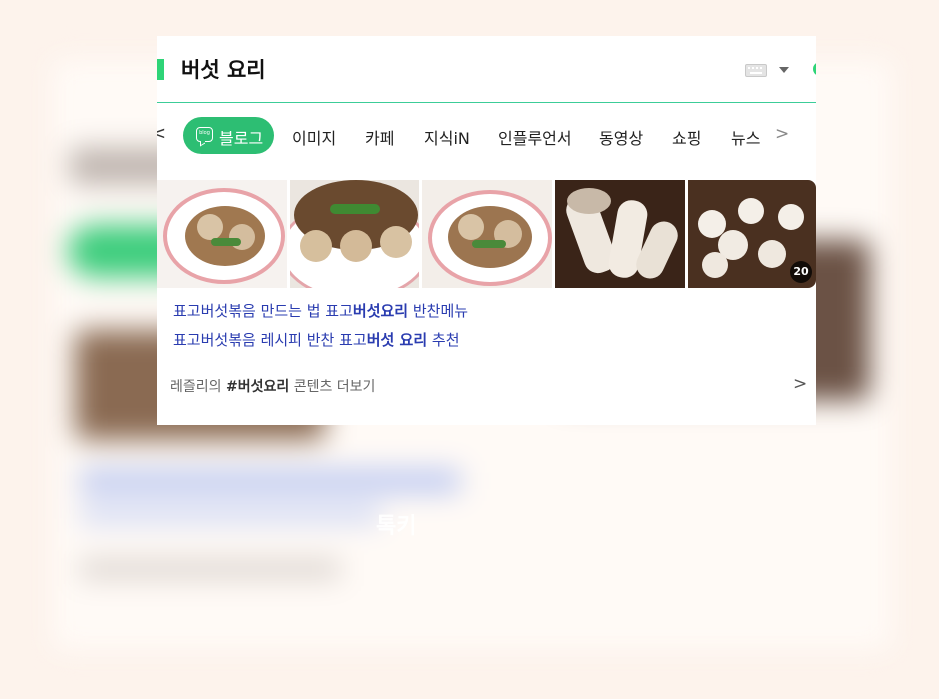  What do you see at coordinates (447, 137) in the screenshot?
I see `tab-knowledge-in: 지식iN` at bounding box center [447, 137].